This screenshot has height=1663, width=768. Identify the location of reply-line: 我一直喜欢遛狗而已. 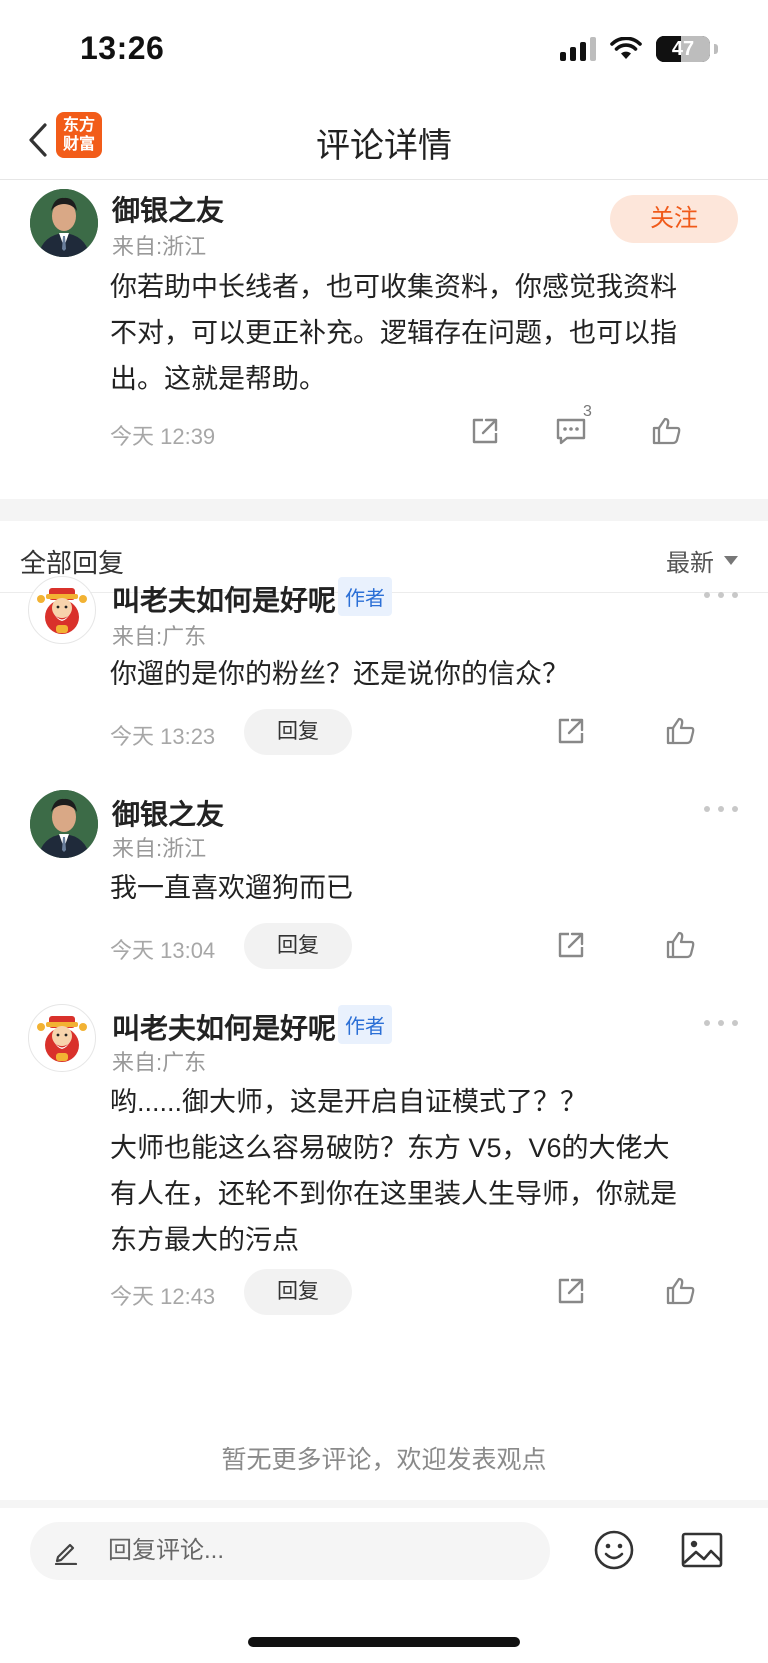
(231, 888).